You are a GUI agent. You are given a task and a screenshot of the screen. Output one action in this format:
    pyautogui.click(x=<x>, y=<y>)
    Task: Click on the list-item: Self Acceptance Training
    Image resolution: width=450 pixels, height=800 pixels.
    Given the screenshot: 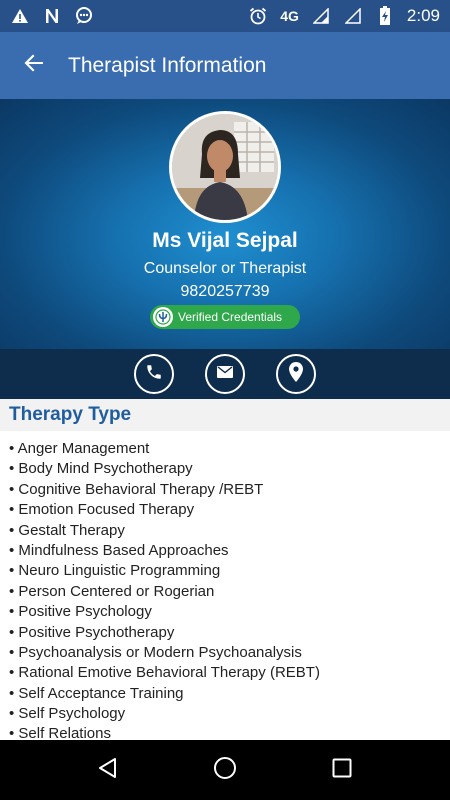 What is the action you would take?
    pyautogui.click(x=224, y=694)
    